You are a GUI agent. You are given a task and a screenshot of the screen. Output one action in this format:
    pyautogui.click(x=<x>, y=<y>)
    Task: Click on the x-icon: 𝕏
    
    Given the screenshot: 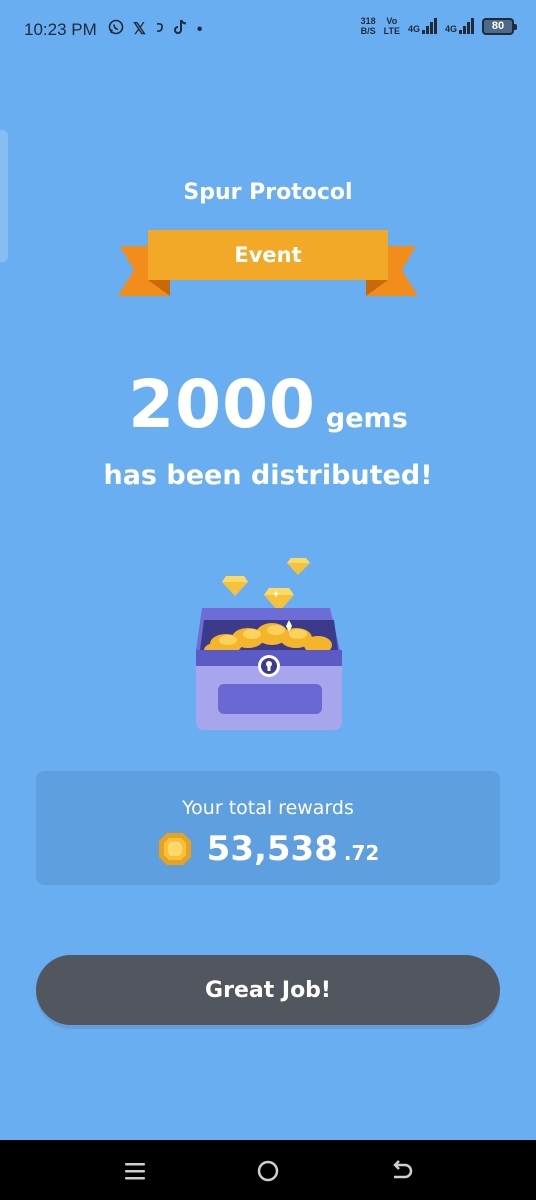 What is the action you would take?
    pyautogui.click(x=139, y=29)
    